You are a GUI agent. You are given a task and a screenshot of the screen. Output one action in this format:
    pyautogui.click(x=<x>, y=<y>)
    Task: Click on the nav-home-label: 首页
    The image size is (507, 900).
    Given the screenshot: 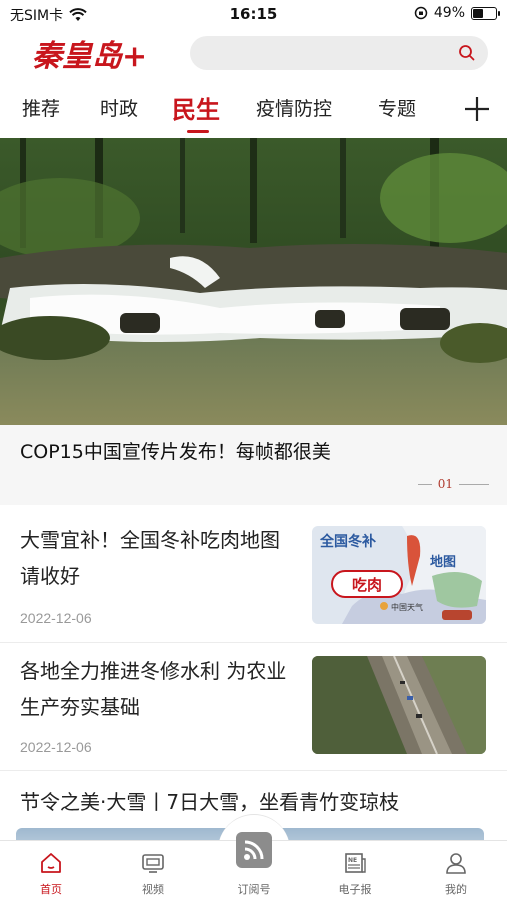 What is the action you would take?
    pyautogui.click(x=51, y=889)
    